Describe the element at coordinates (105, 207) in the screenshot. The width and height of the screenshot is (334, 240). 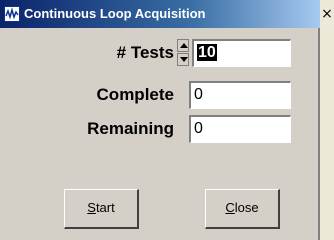
I see `start-label-rest: tart` at that location.